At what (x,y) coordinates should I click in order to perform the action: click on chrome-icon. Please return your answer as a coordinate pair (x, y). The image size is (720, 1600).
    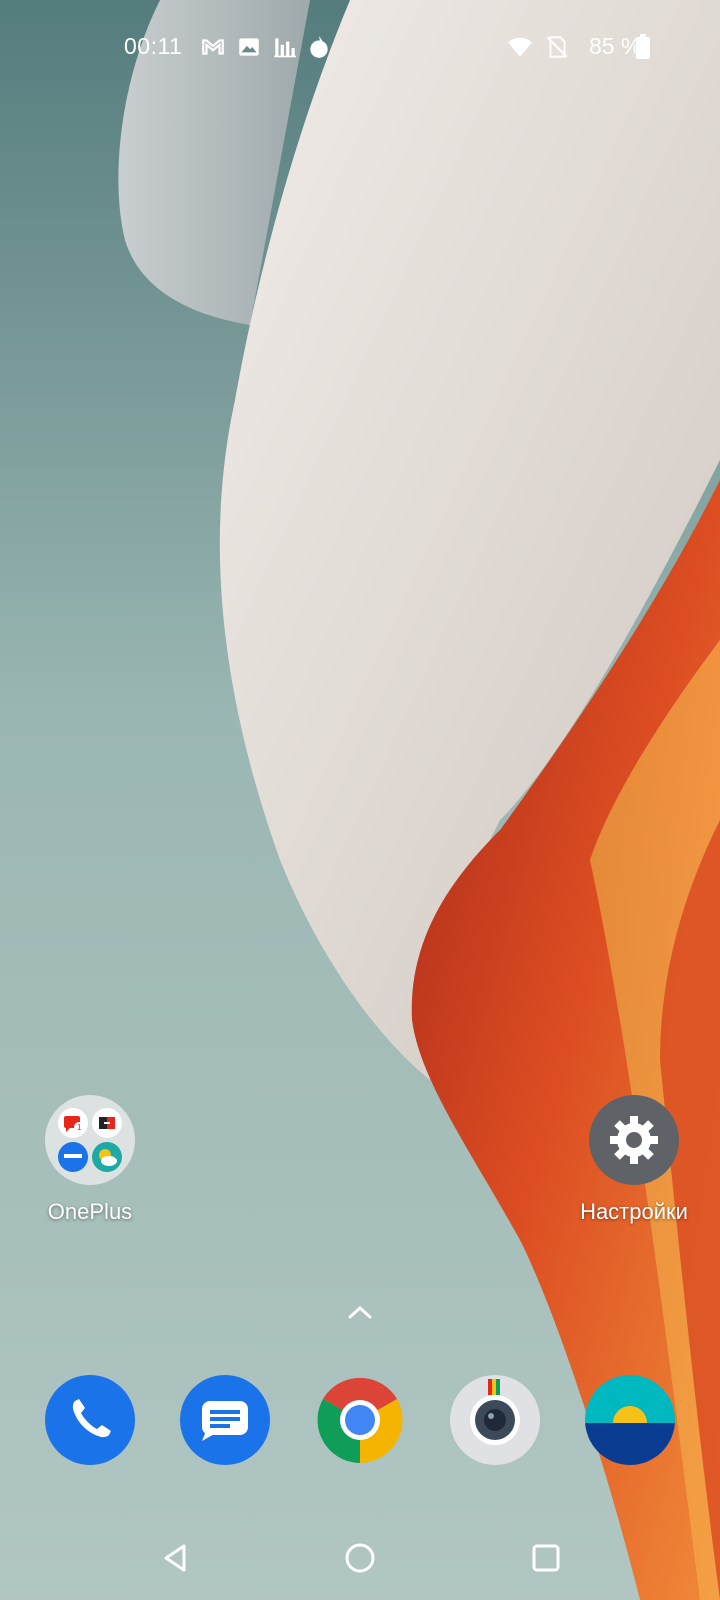
    Looking at the image, I should click on (360, 1420).